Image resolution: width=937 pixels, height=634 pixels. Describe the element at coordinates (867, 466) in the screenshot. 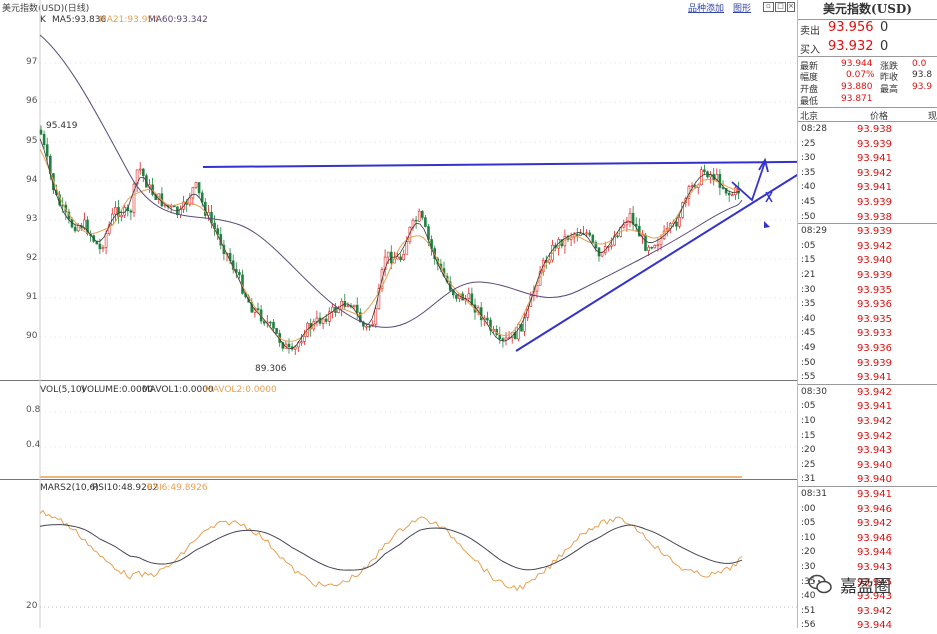

I see `tick-row: :25 93.940` at that location.